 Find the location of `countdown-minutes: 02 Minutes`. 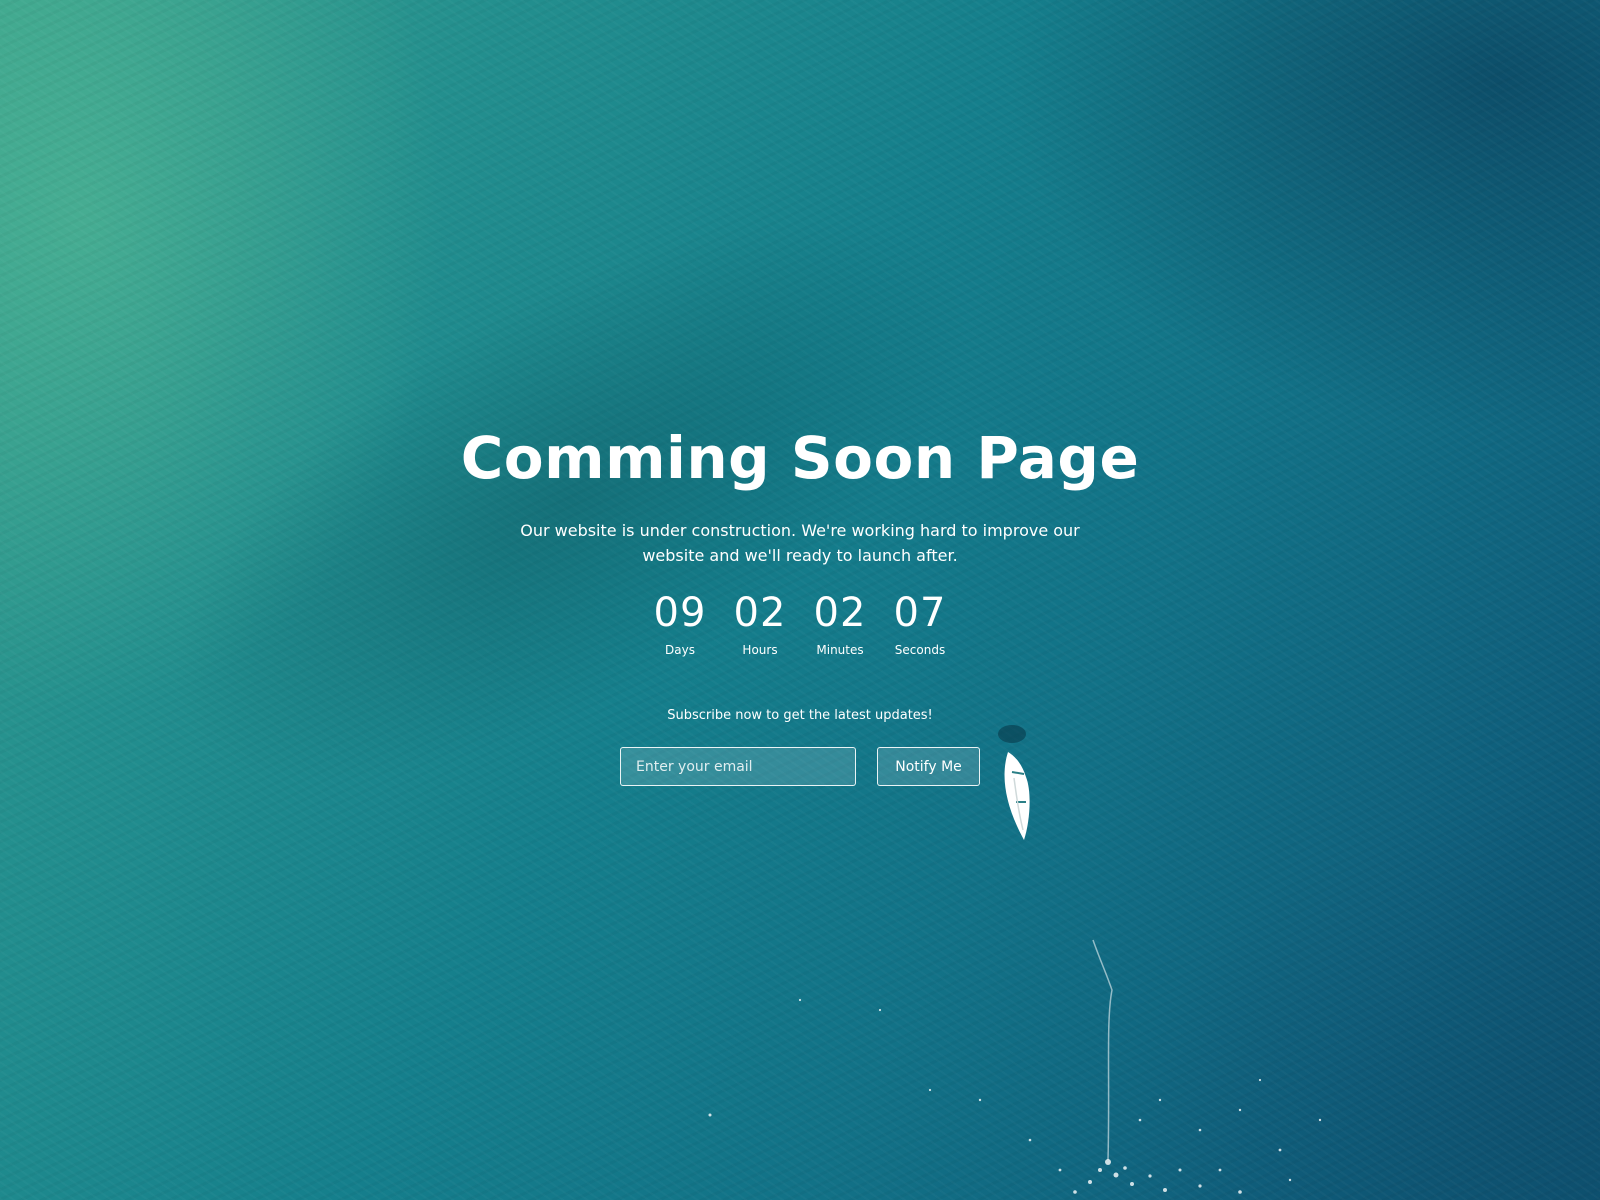

countdown-minutes: 02 Minutes is located at coordinates (840, 624).